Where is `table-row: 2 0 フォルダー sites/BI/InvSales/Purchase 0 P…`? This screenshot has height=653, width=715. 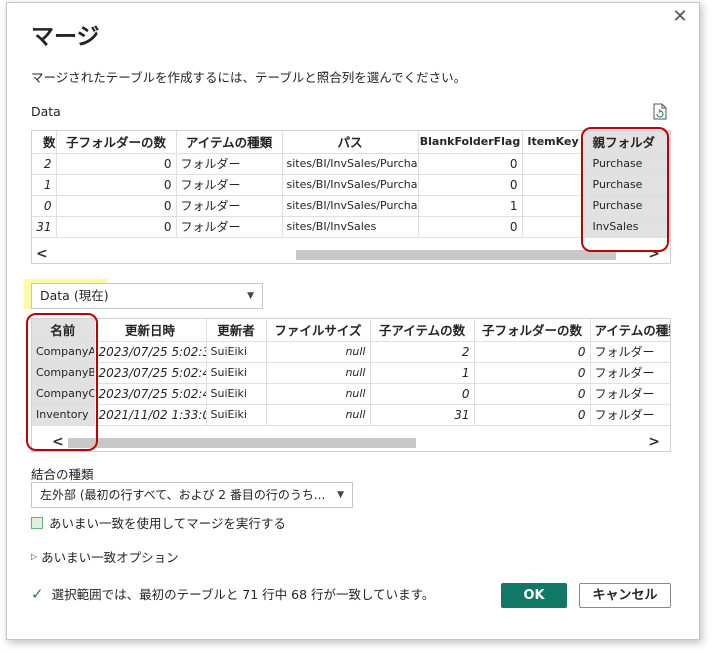
table-row: 2 0 フォルダー sites/BI/InvSales/Purchase 0 P… is located at coordinates (351, 164).